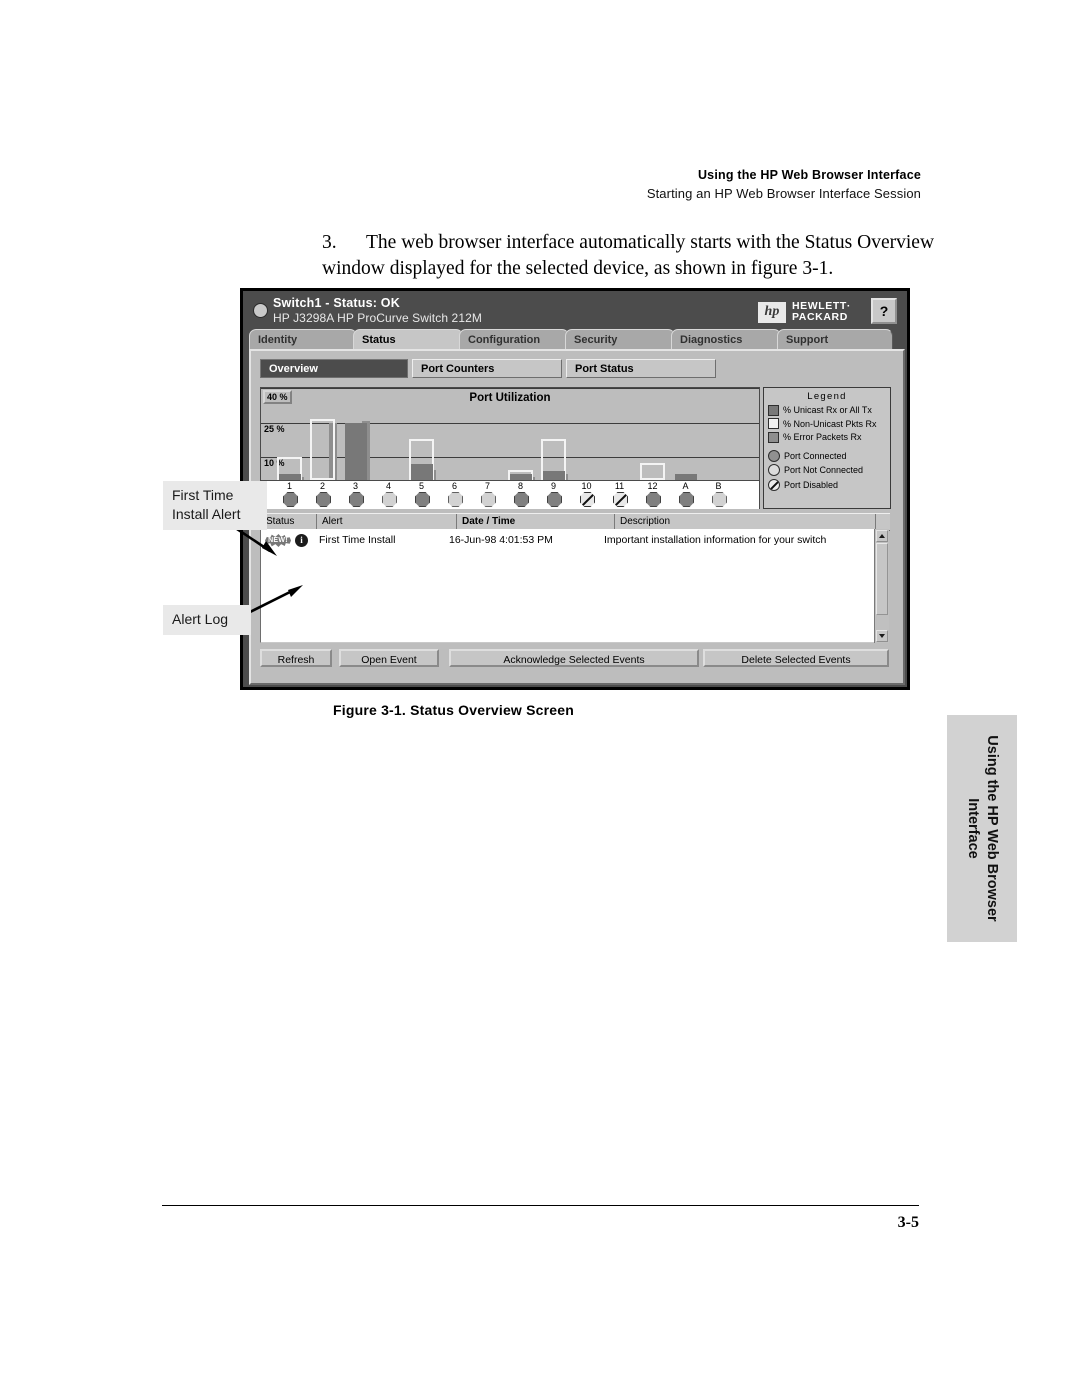 Image resolution: width=1080 pixels, height=1397 pixels. I want to click on tab-label: Configuration, so click(504, 340).